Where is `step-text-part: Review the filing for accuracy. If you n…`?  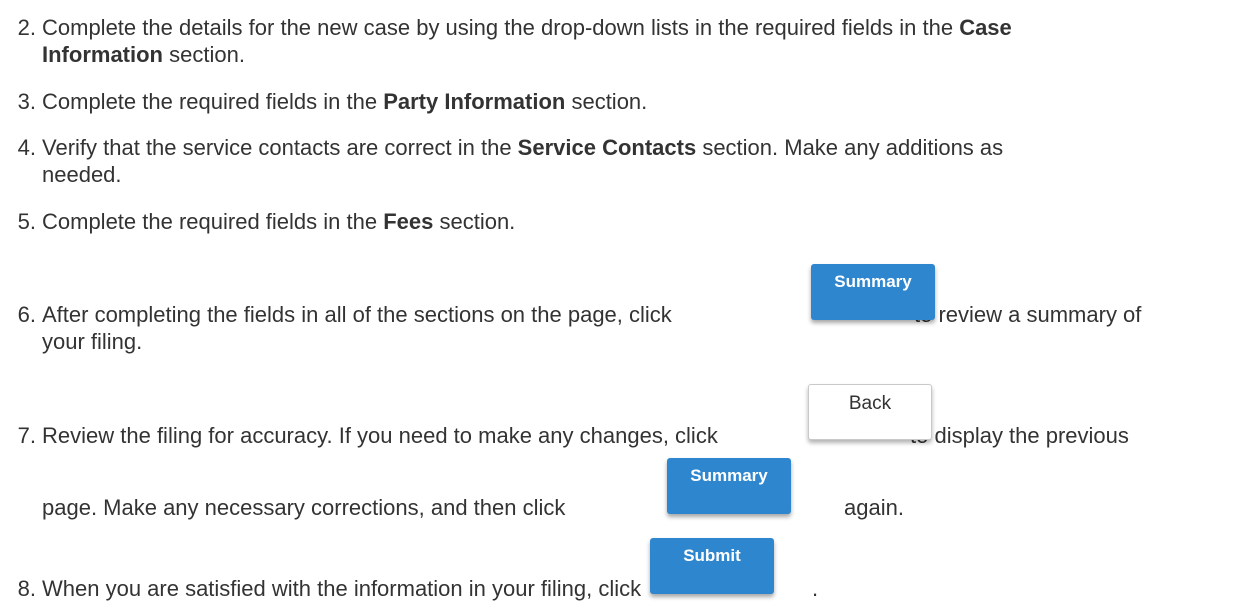 step-text-part: Review the filing for accuracy. If you n… is located at coordinates (380, 435).